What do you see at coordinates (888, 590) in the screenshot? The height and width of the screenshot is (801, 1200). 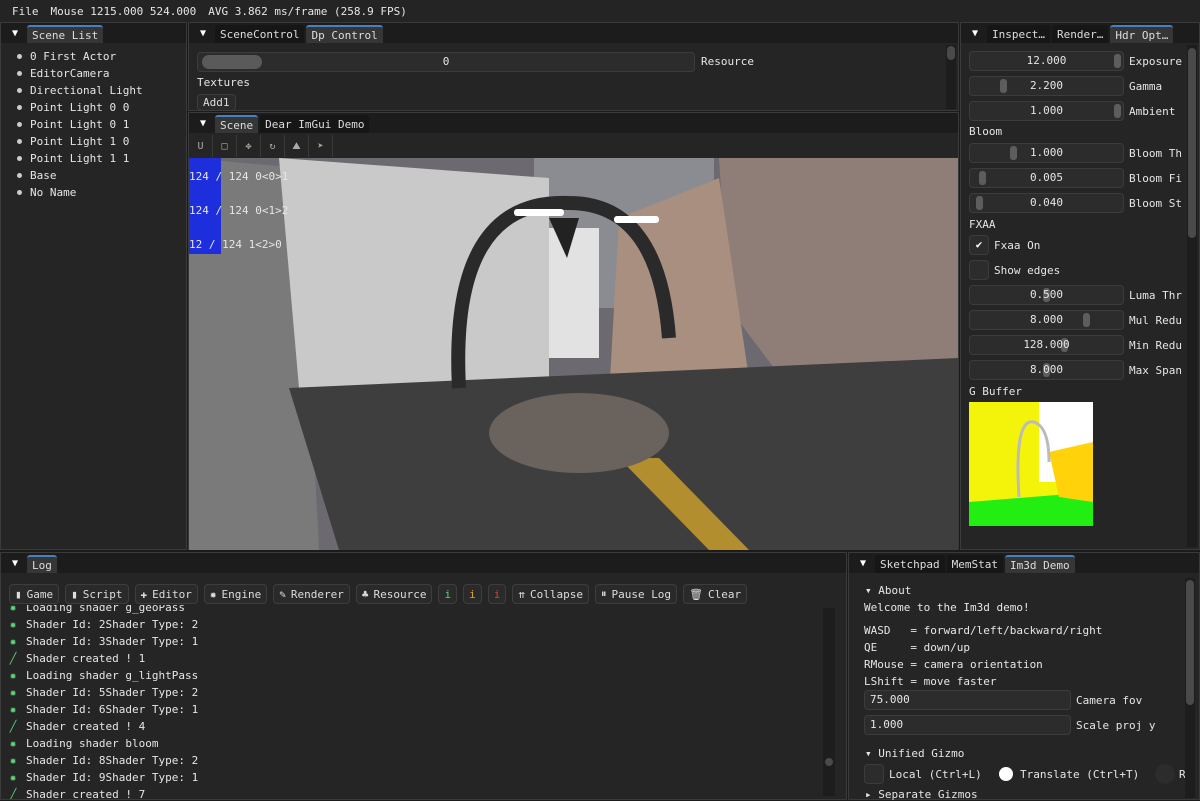 I see `about-header: ▾ About` at bounding box center [888, 590].